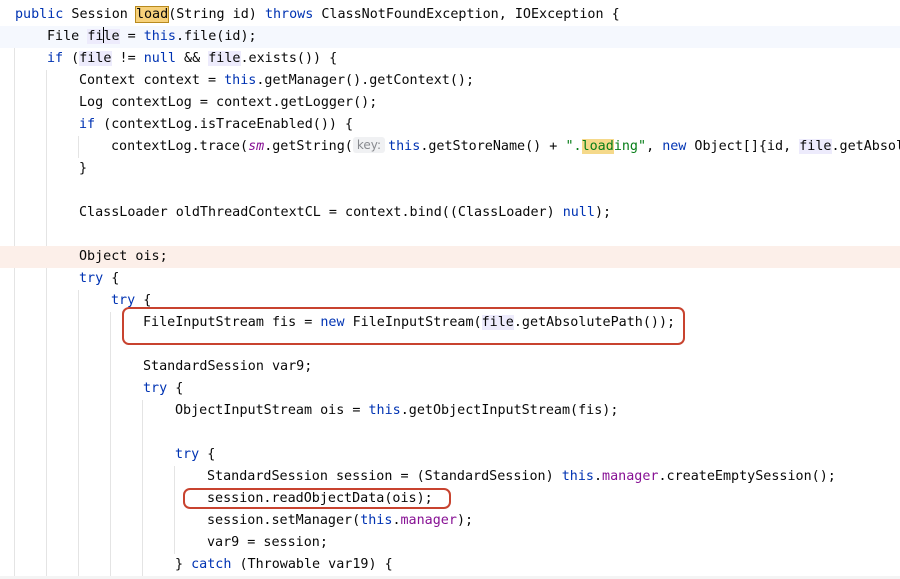  What do you see at coordinates (39, 14) in the screenshot?
I see `keyword-public: public` at bounding box center [39, 14].